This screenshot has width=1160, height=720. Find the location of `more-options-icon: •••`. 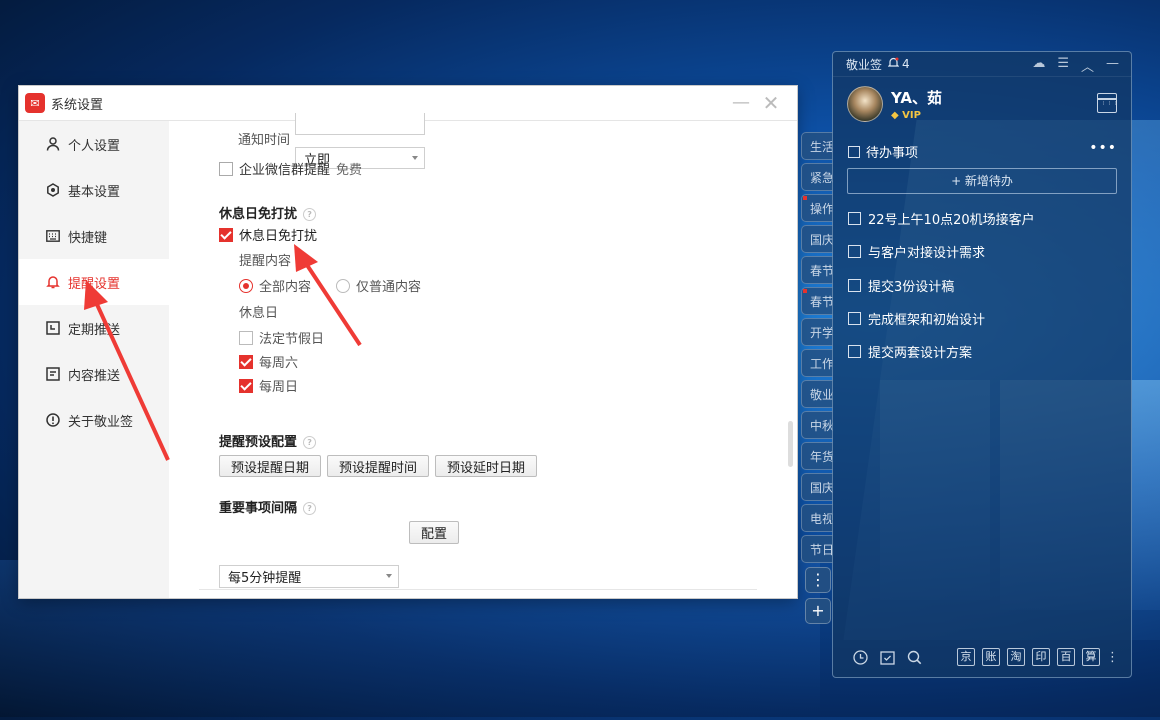

more-options-icon: ••• is located at coordinates (1103, 148).